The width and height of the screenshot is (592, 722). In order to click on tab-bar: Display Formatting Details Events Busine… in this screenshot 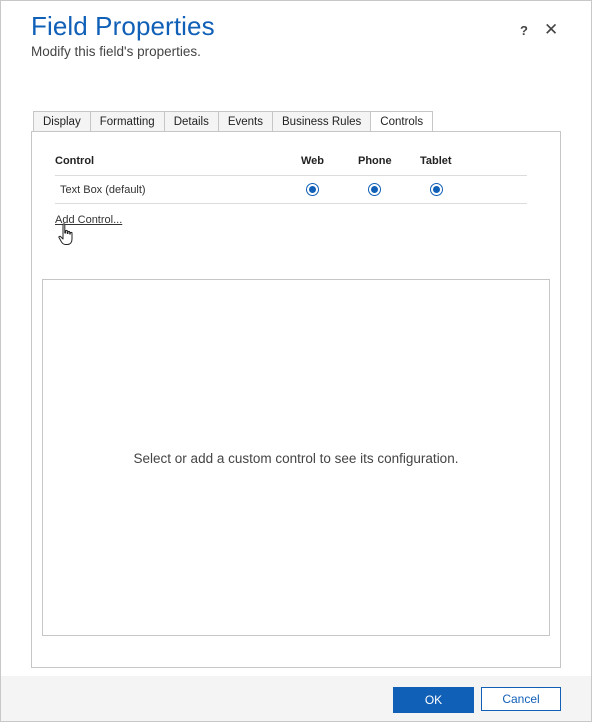, I will do `click(233, 122)`.